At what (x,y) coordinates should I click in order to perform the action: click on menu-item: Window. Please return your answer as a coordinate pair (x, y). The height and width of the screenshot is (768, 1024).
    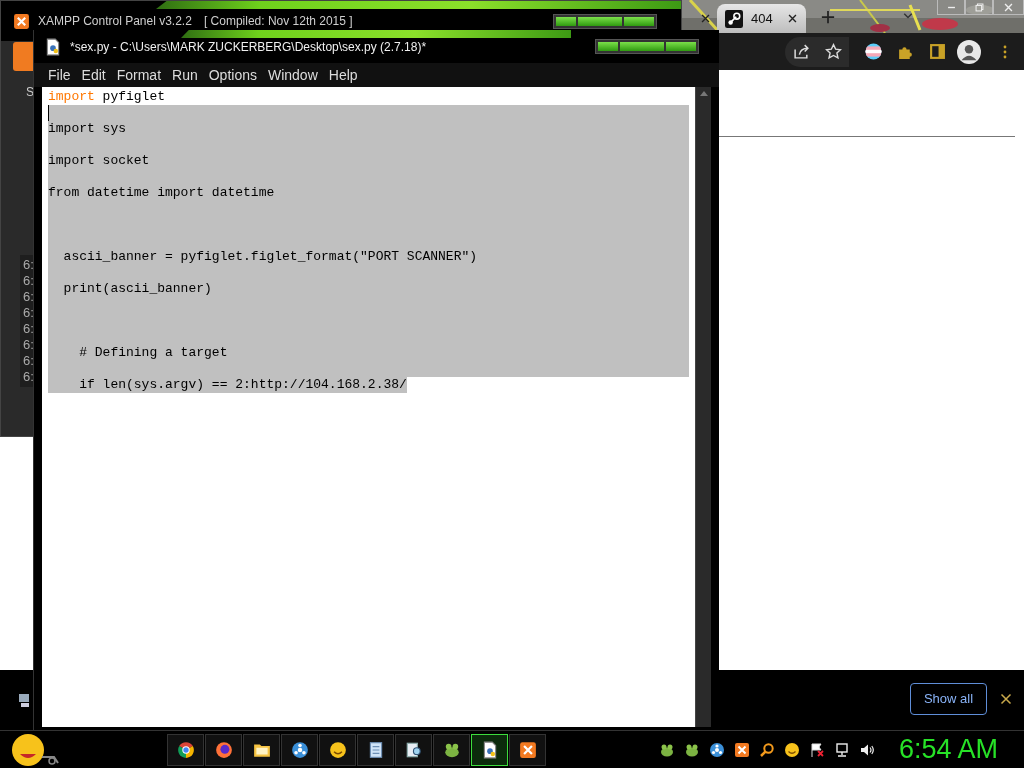
    Looking at the image, I should click on (292, 75).